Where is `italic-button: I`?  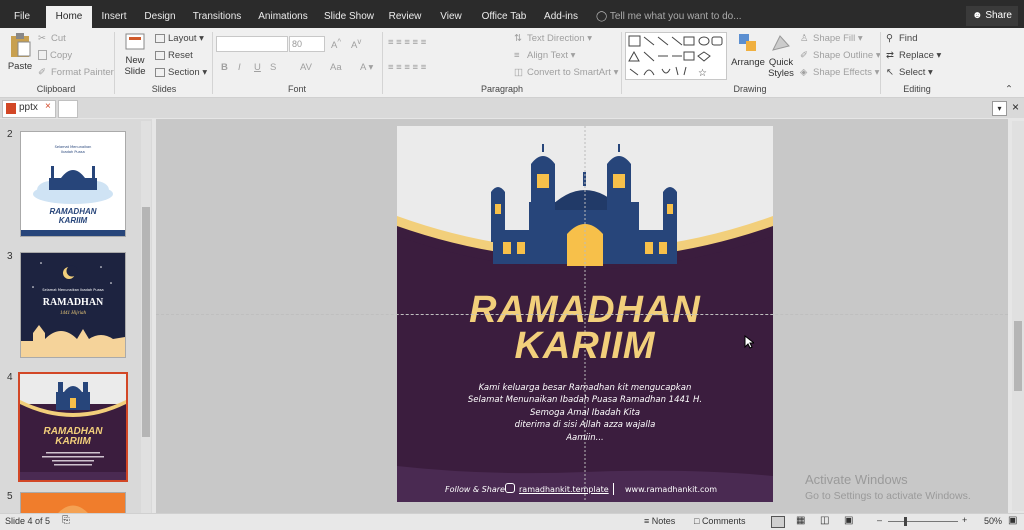 italic-button: I is located at coordinates (239, 67).